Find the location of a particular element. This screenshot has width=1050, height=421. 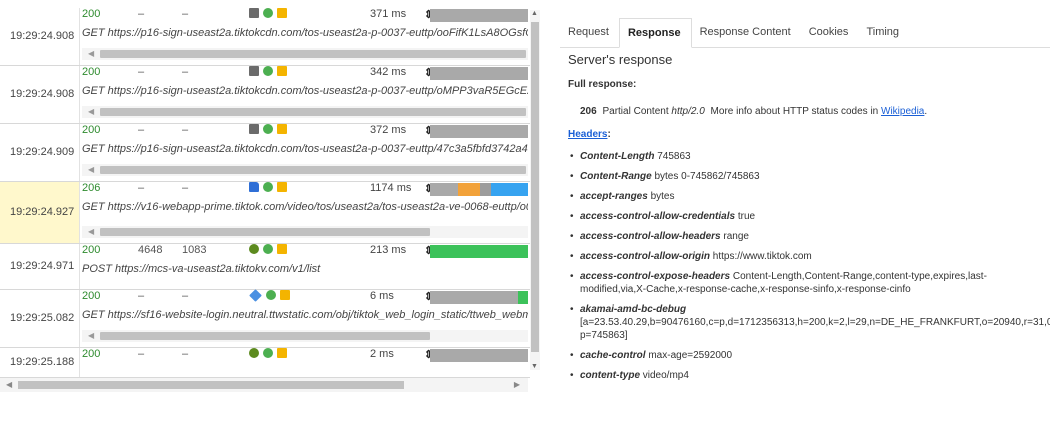

header-item: Content-Length 745863 is located at coordinates (808, 156).